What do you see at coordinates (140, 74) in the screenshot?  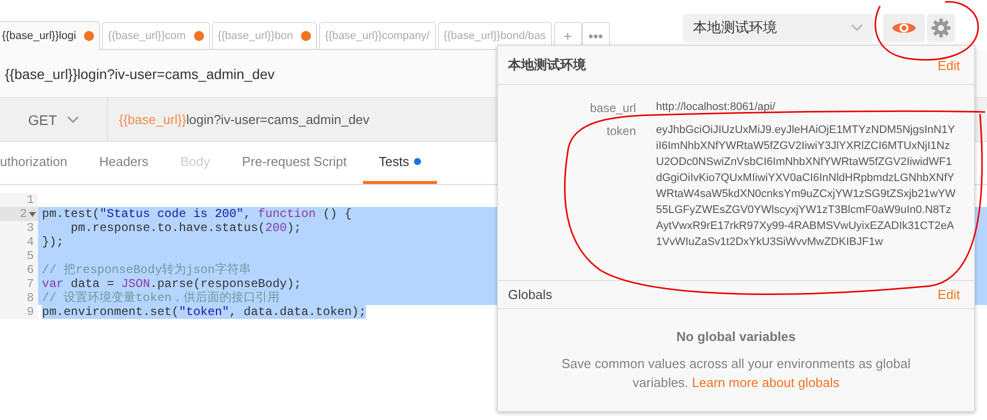 I see `request-title: {{base_url}}login?iv-user=cams_admin_dev` at bounding box center [140, 74].